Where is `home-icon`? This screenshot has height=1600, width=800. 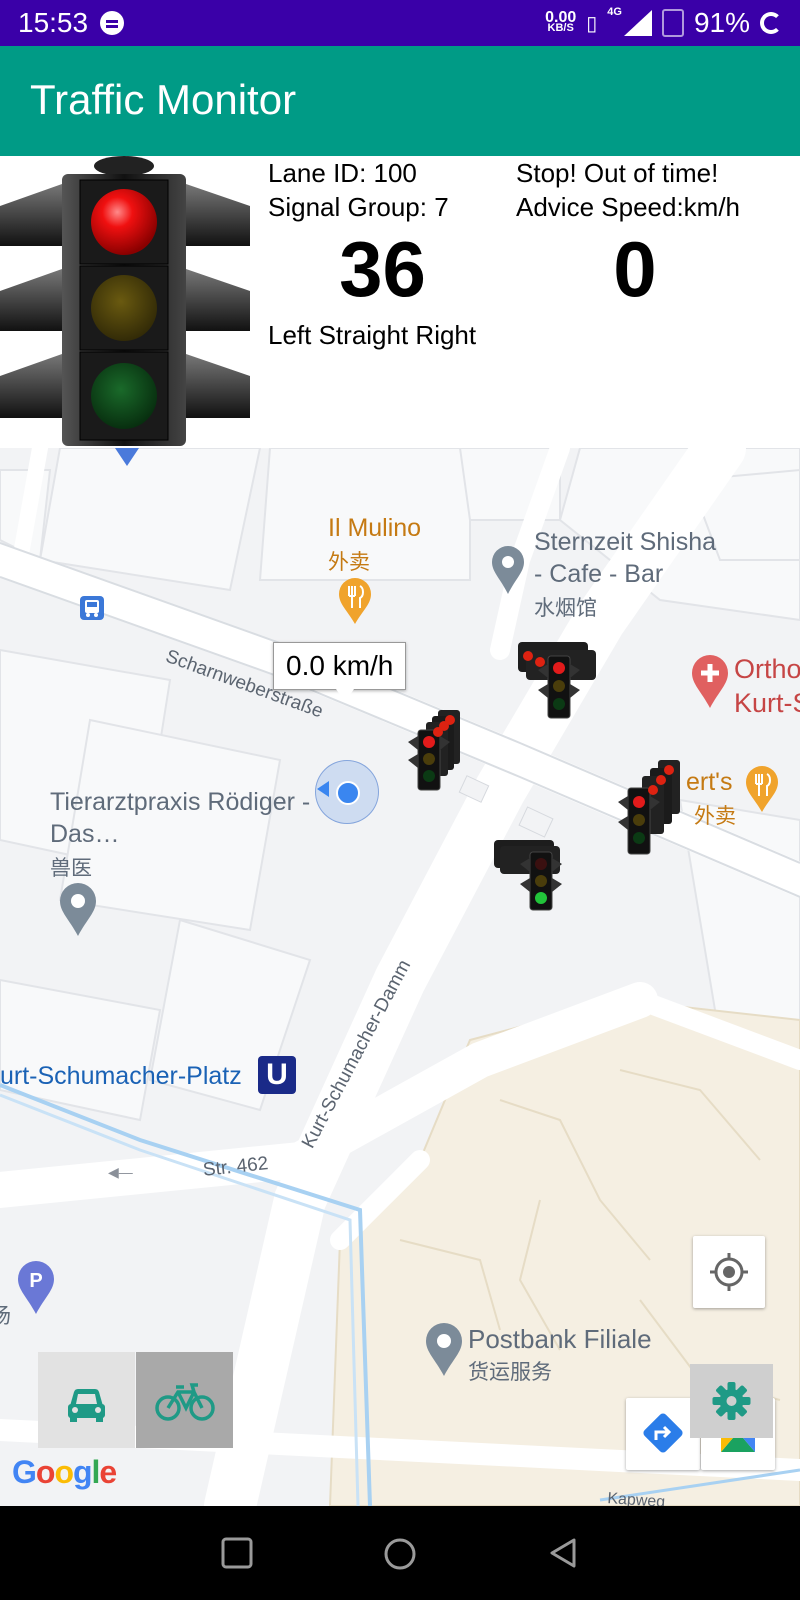
home-icon is located at coordinates (400, 1554).